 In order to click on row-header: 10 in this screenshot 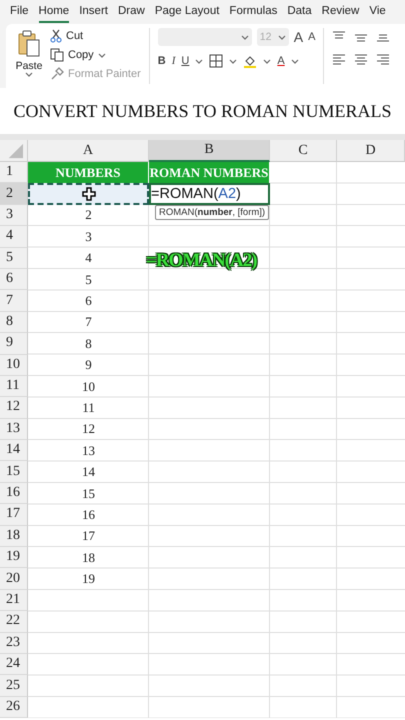, I will do `click(14, 365)`.